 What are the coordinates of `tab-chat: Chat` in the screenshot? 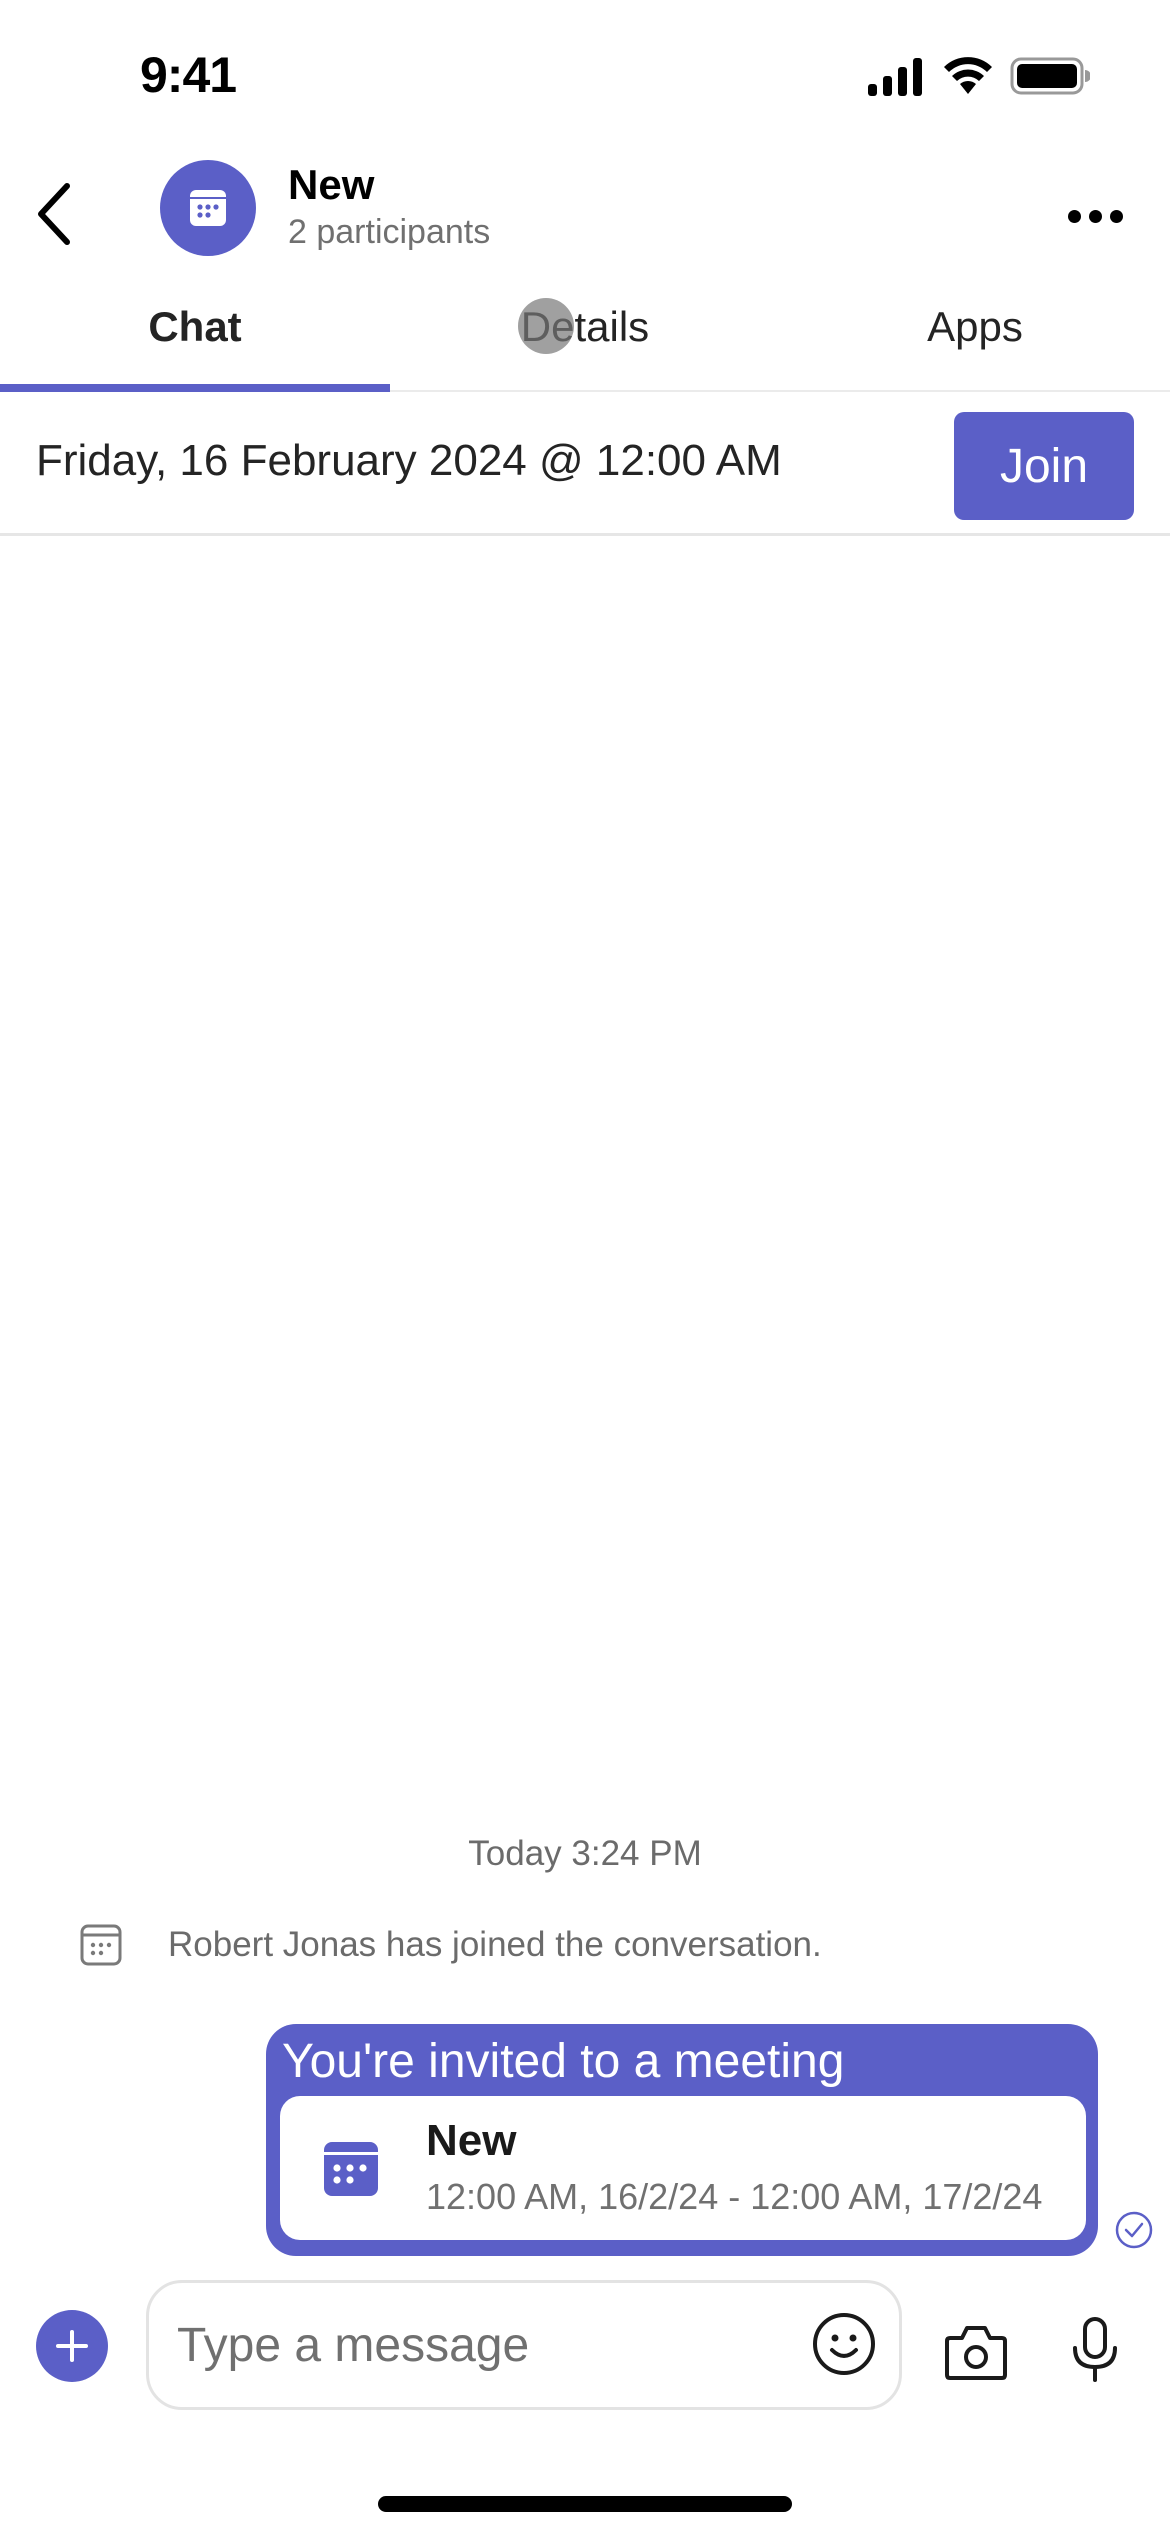 It's located at (195, 336).